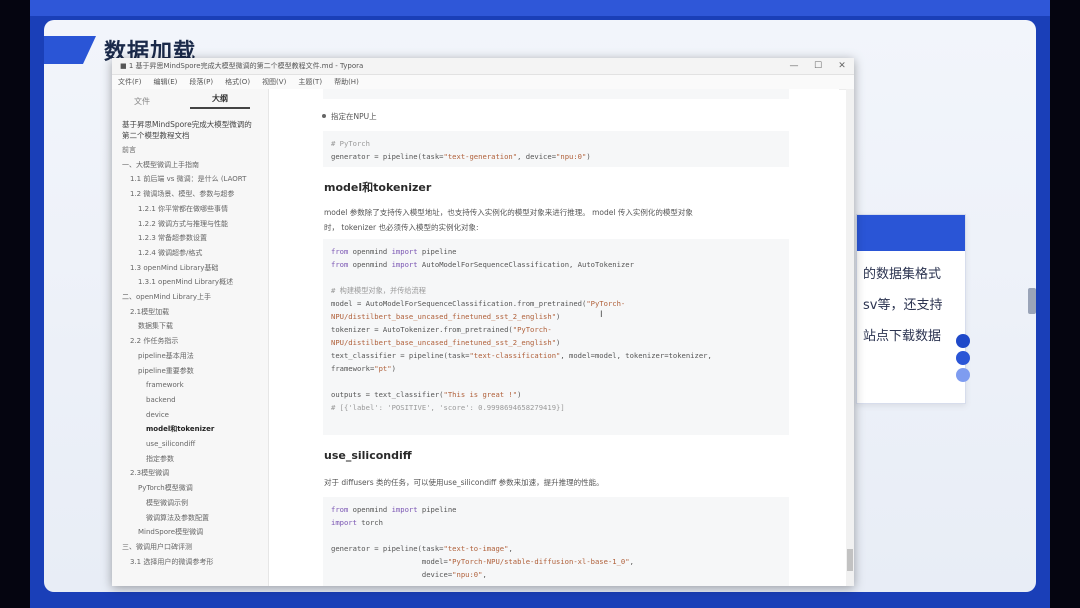 Image resolution: width=1080 pixels, height=608 pixels. I want to click on slide-accent-shape, so click(70, 50).